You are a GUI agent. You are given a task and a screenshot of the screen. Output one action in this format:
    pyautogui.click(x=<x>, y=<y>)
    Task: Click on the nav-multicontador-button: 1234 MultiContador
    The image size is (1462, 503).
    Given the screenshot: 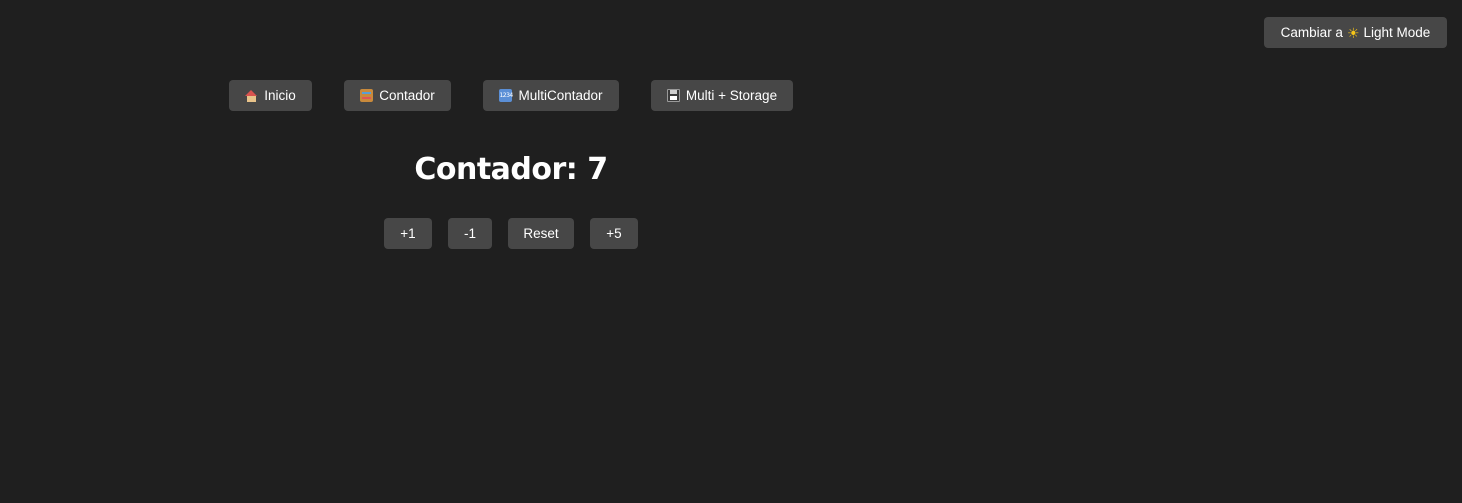 What is the action you would take?
    pyautogui.click(x=551, y=95)
    